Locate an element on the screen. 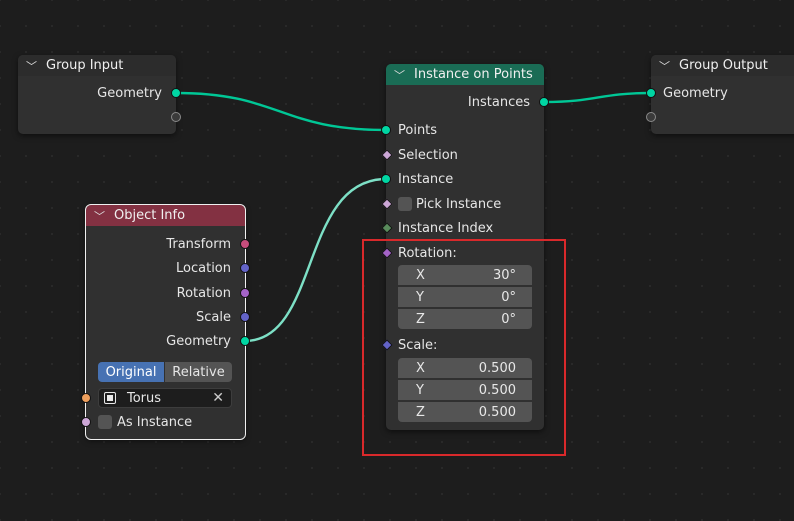 Image resolution: width=794 pixels, height=521 pixels. socket-label: Instance is located at coordinates (426, 179).